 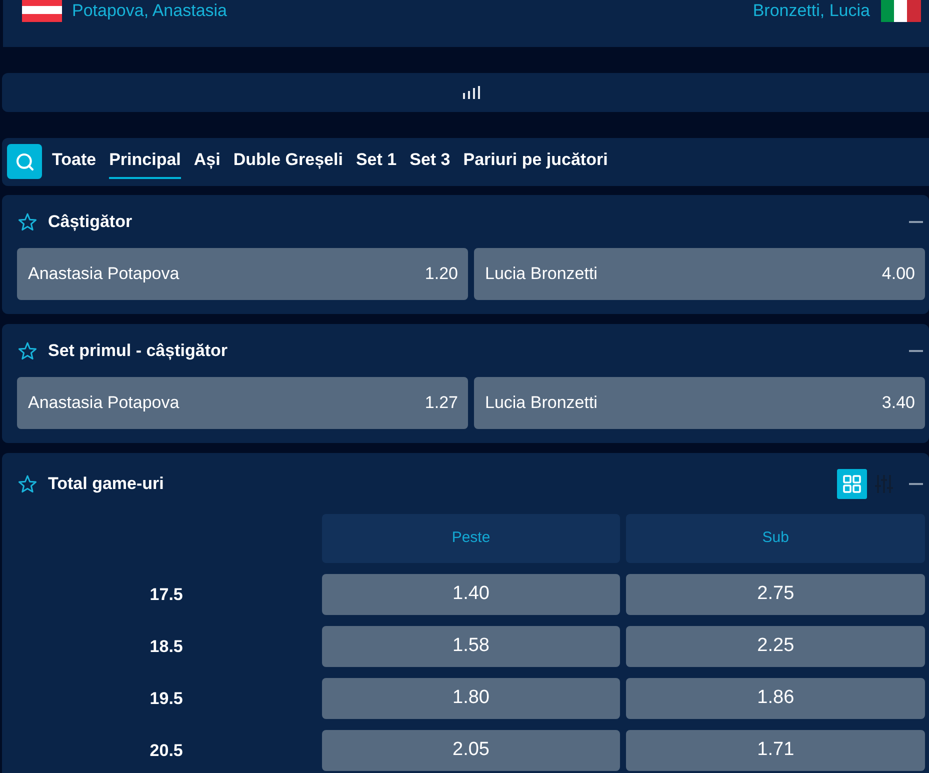 What do you see at coordinates (166, 595) in the screenshot?
I see `line-label: 17.5` at bounding box center [166, 595].